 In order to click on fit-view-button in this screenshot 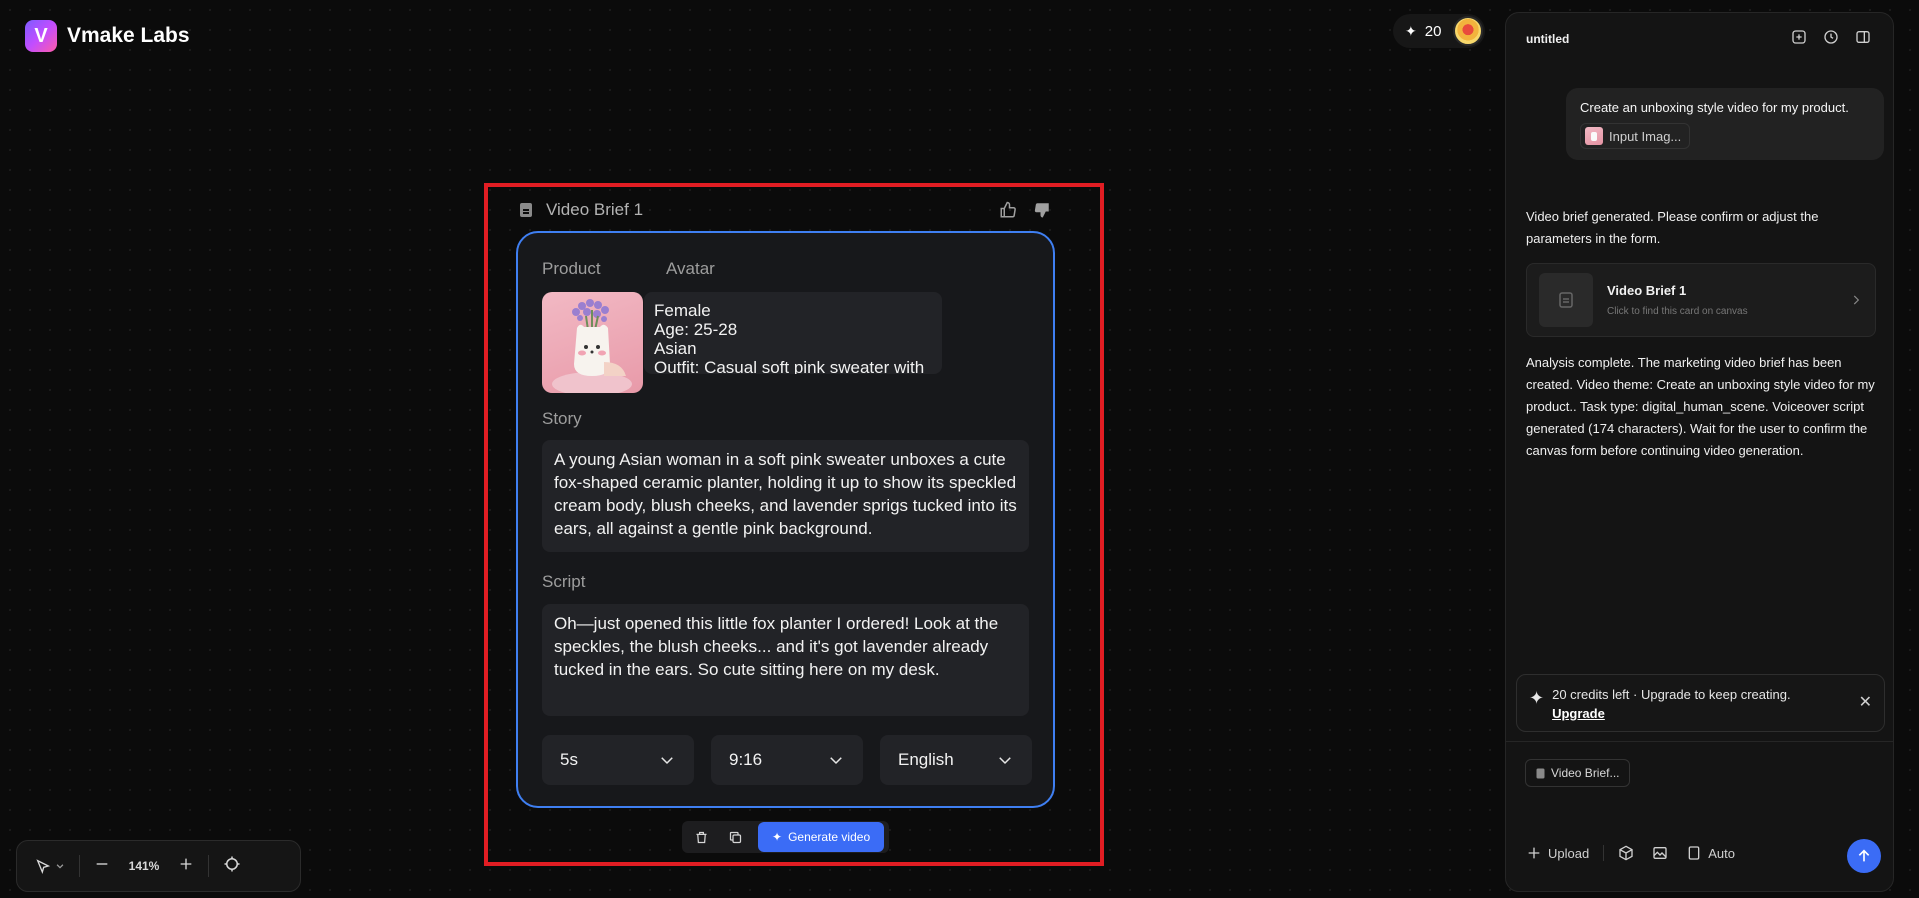, I will do `click(232, 866)`.